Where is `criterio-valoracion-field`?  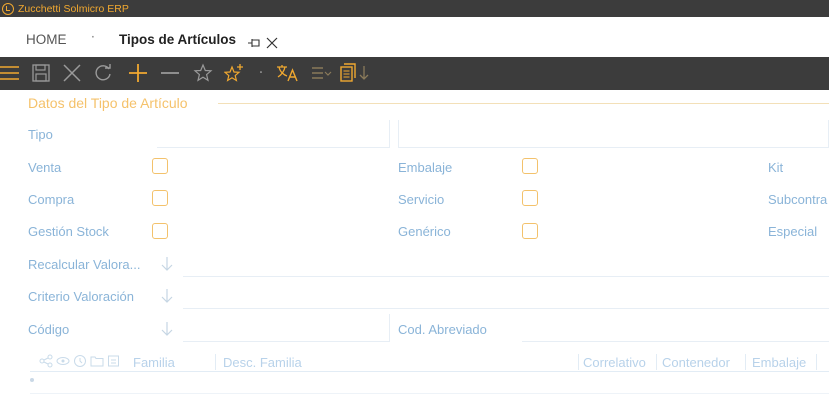
criterio-valoracion-field is located at coordinates (506, 295).